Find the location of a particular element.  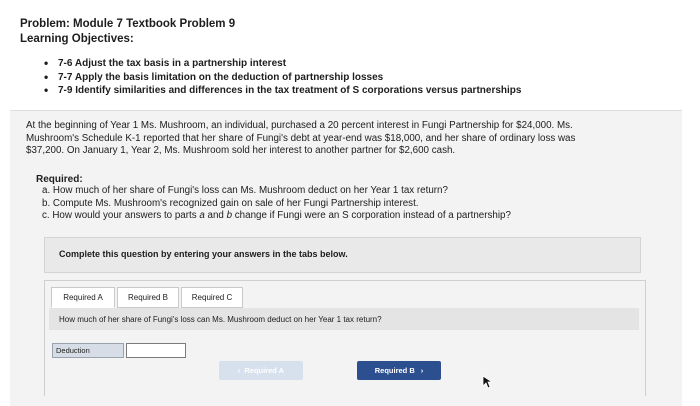

problem-title: Problem: Module 7 Textbook Problem 9 is located at coordinates (128, 24).